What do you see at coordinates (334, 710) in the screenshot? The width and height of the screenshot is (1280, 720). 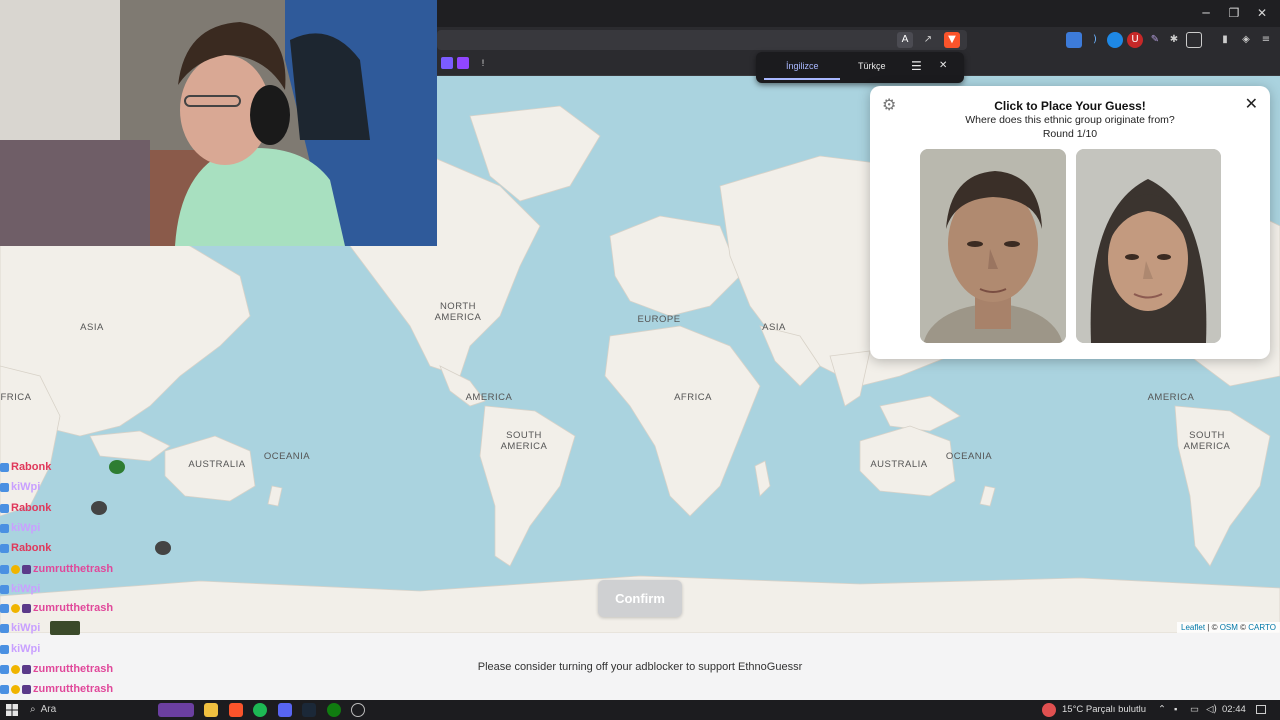 I see `xbox-icon` at bounding box center [334, 710].